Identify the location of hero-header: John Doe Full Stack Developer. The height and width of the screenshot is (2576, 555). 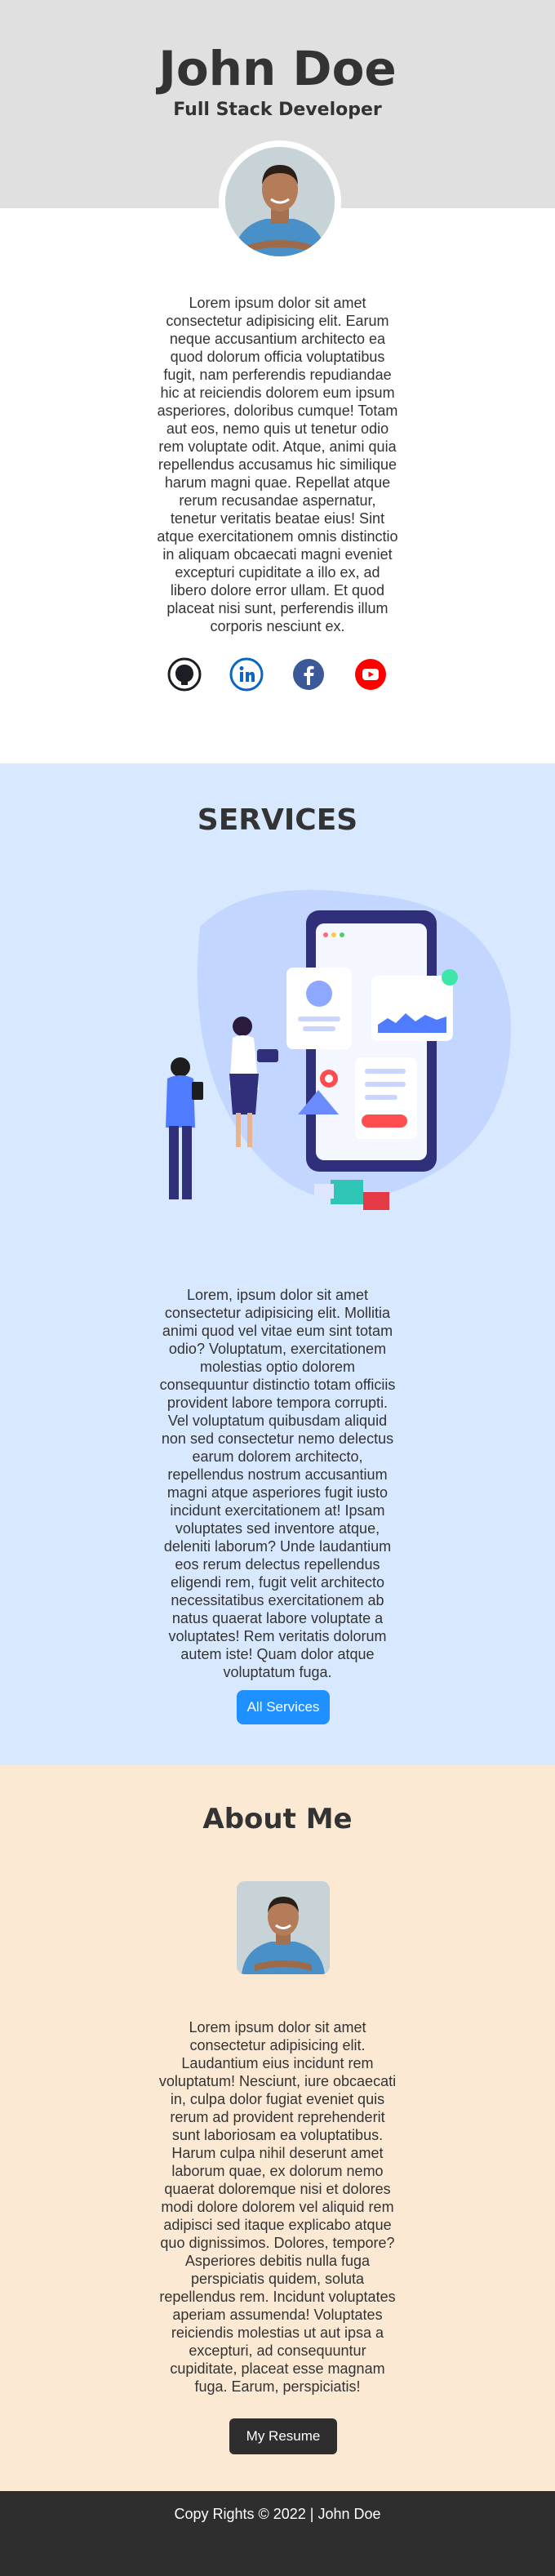
(277, 131).